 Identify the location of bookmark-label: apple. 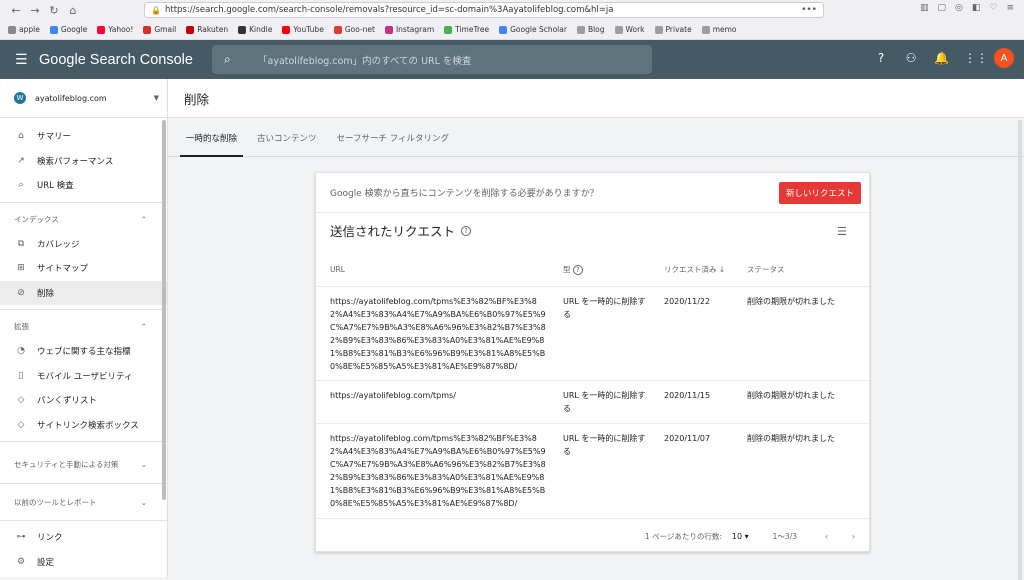
(29, 29).